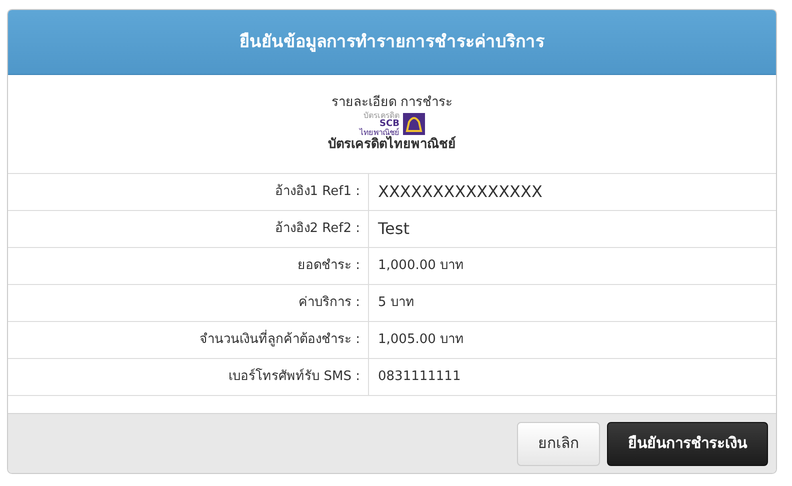 Image resolution: width=792 pixels, height=486 pixels. What do you see at coordinates (392, 103) in the screenshot?
I see `details-heading: รายละเอียด การชำระ` at bounding box center [392, 103].